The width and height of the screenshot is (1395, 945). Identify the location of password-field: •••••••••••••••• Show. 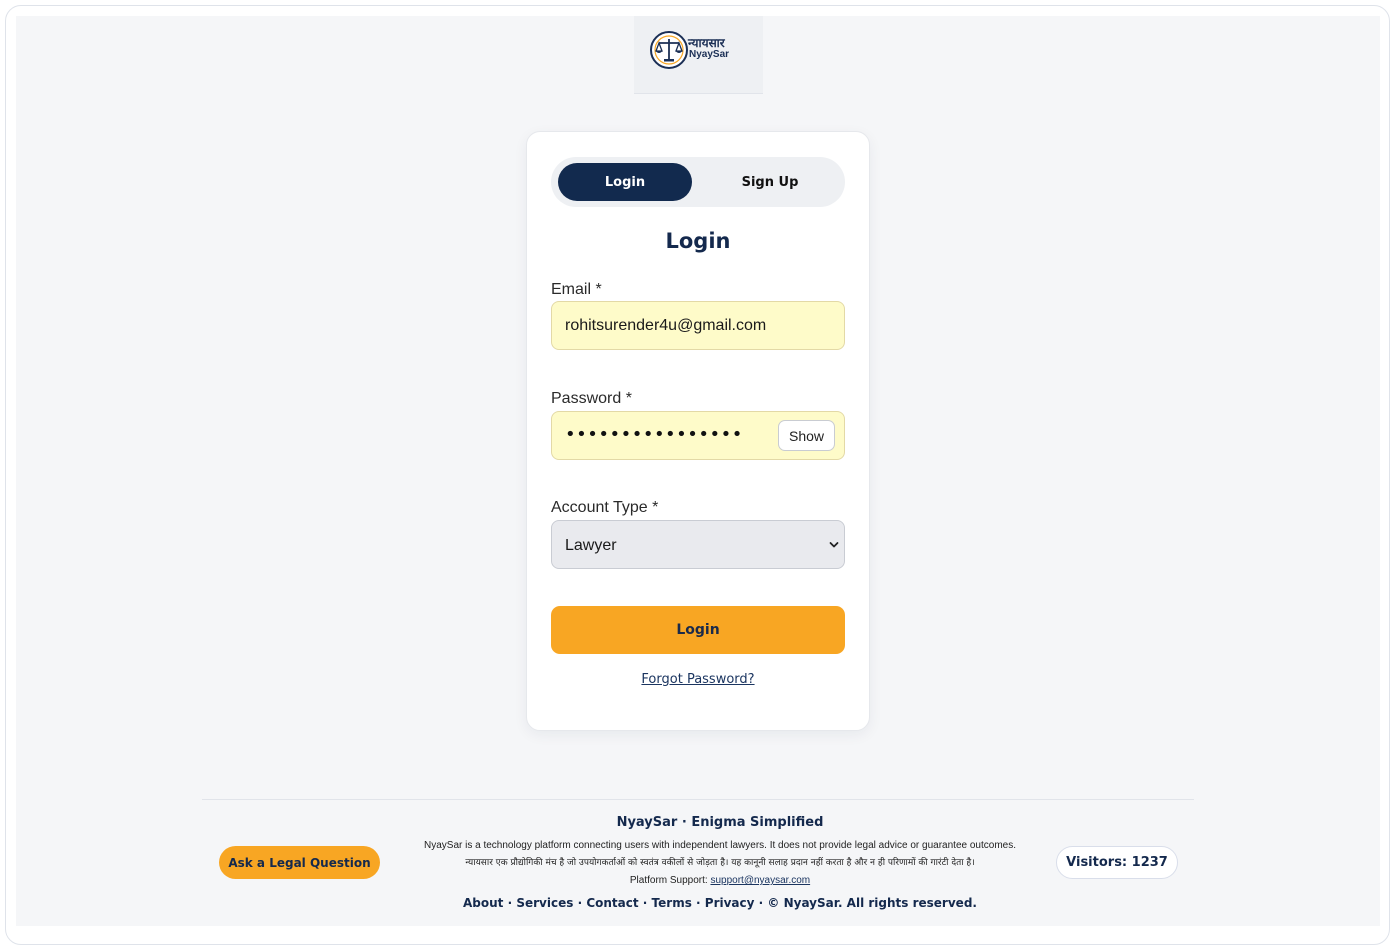
(698, 435).